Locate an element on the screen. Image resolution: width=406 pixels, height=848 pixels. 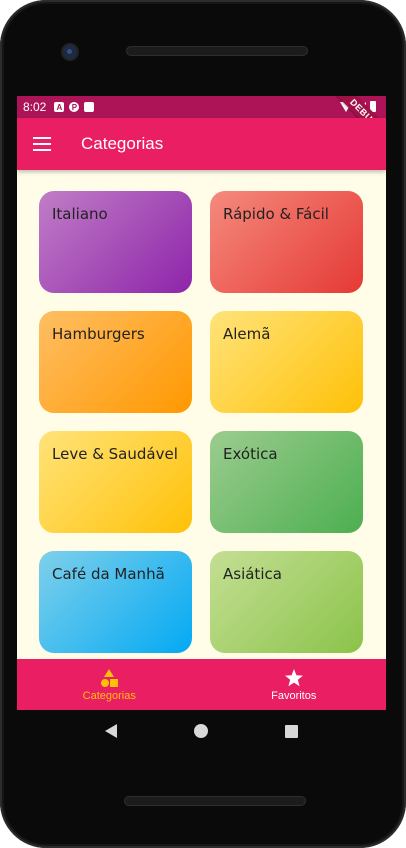
app-bar: Categorias is located at coordinates (201, 144).